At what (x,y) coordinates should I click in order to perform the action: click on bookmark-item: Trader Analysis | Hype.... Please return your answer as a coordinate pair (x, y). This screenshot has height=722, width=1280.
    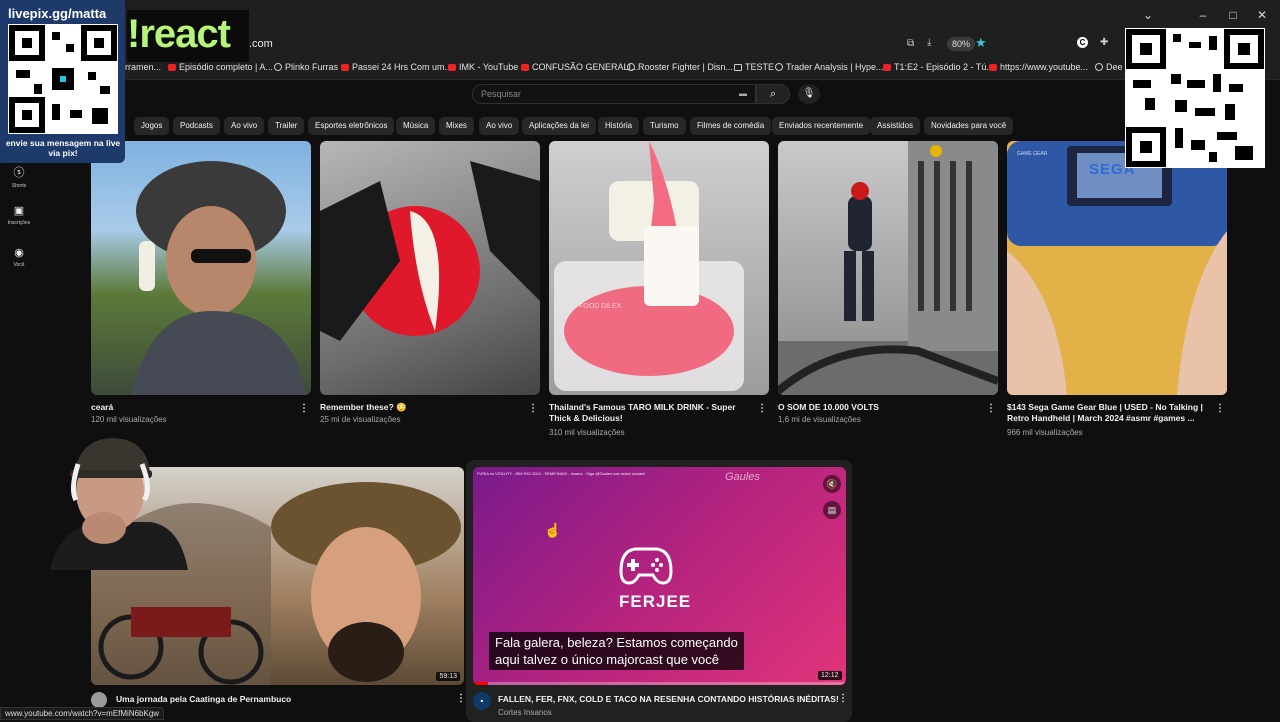
    Looking at the image, I should click on (829, 67).